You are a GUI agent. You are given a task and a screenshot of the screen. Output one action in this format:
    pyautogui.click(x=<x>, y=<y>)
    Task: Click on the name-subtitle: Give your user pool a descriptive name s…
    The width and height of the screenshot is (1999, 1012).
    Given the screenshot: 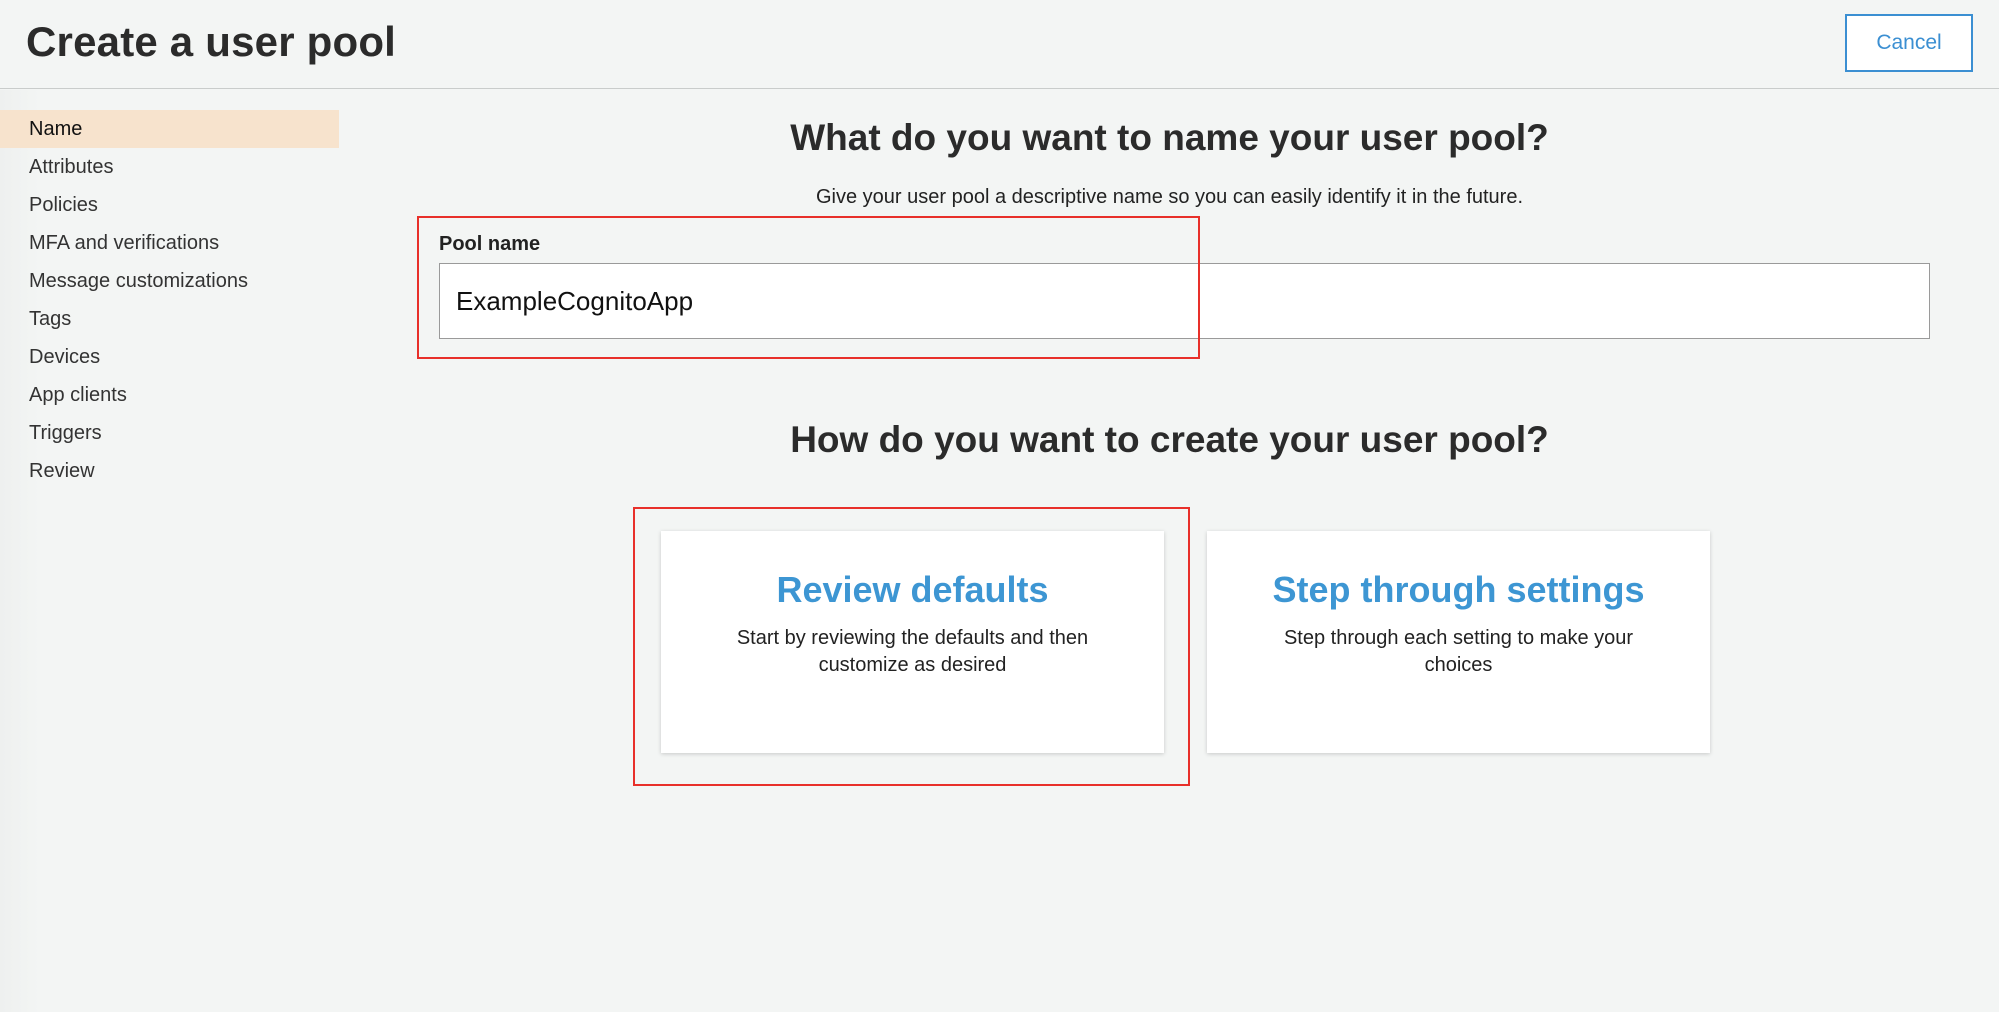 What is the action you would take?
    pyautogui.click(x=1169, y=197)
    